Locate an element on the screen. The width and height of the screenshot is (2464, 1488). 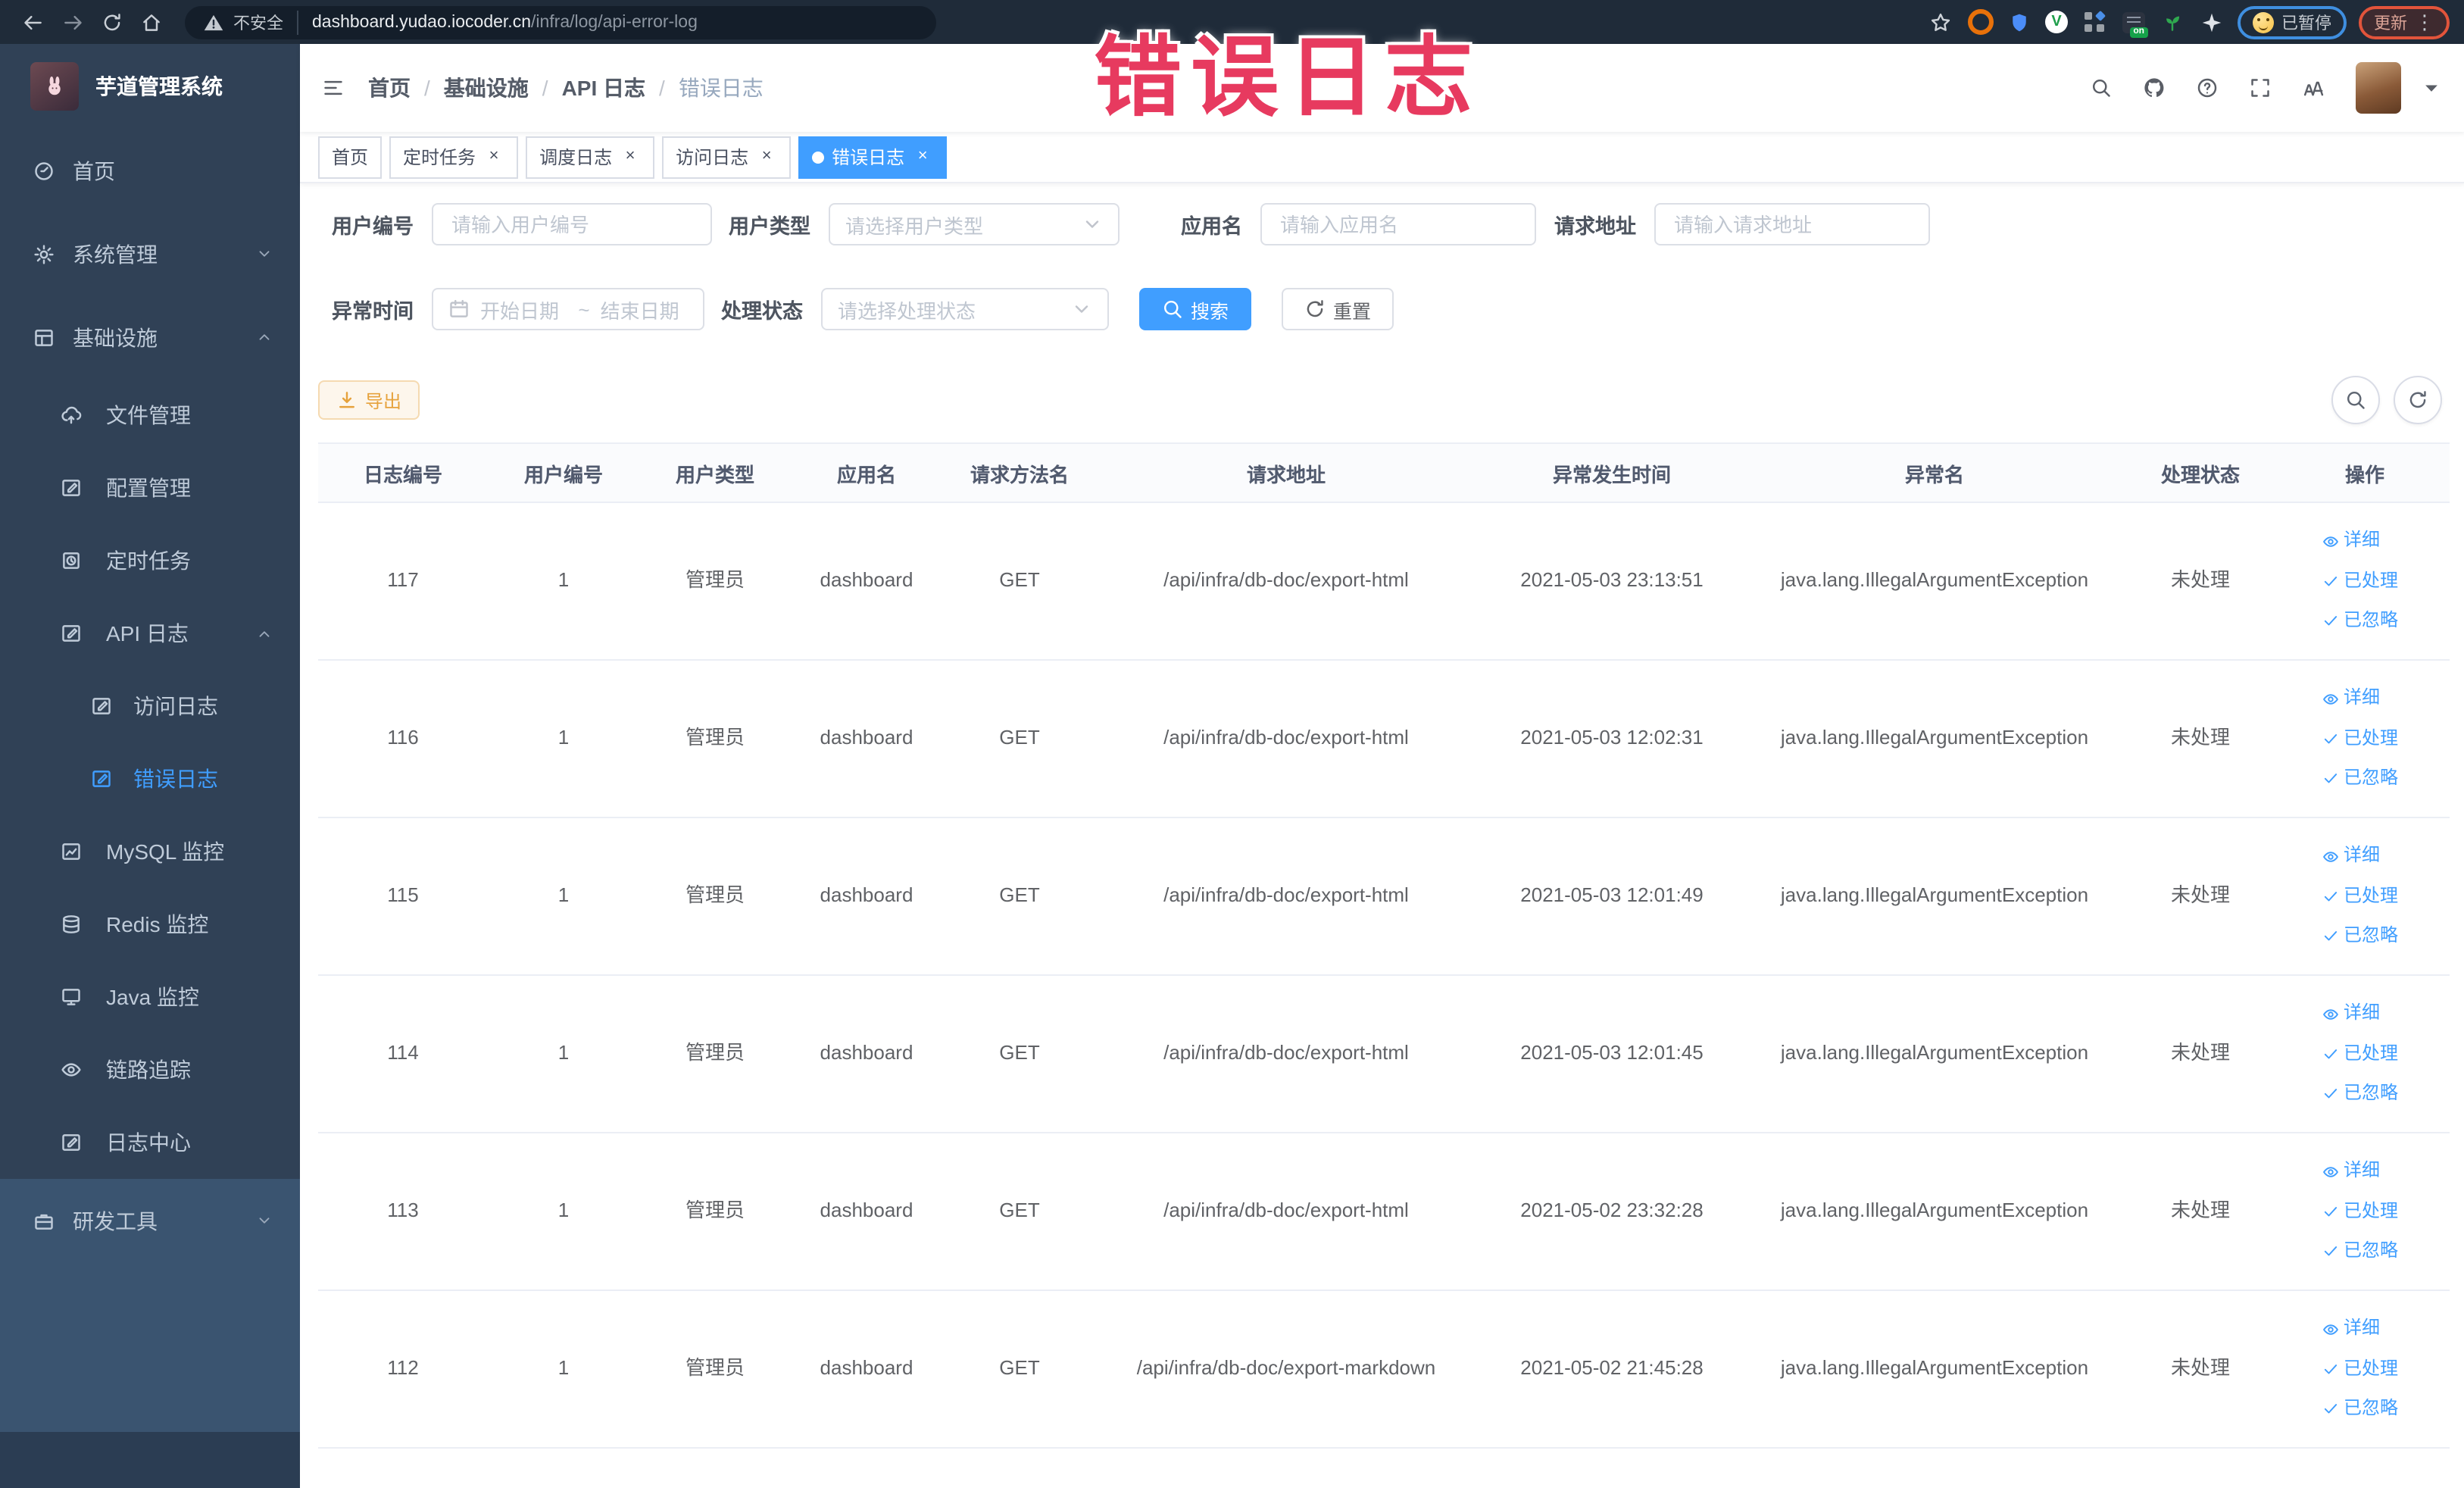
tab-首页: 首页 is located at coordinates (350, 157).